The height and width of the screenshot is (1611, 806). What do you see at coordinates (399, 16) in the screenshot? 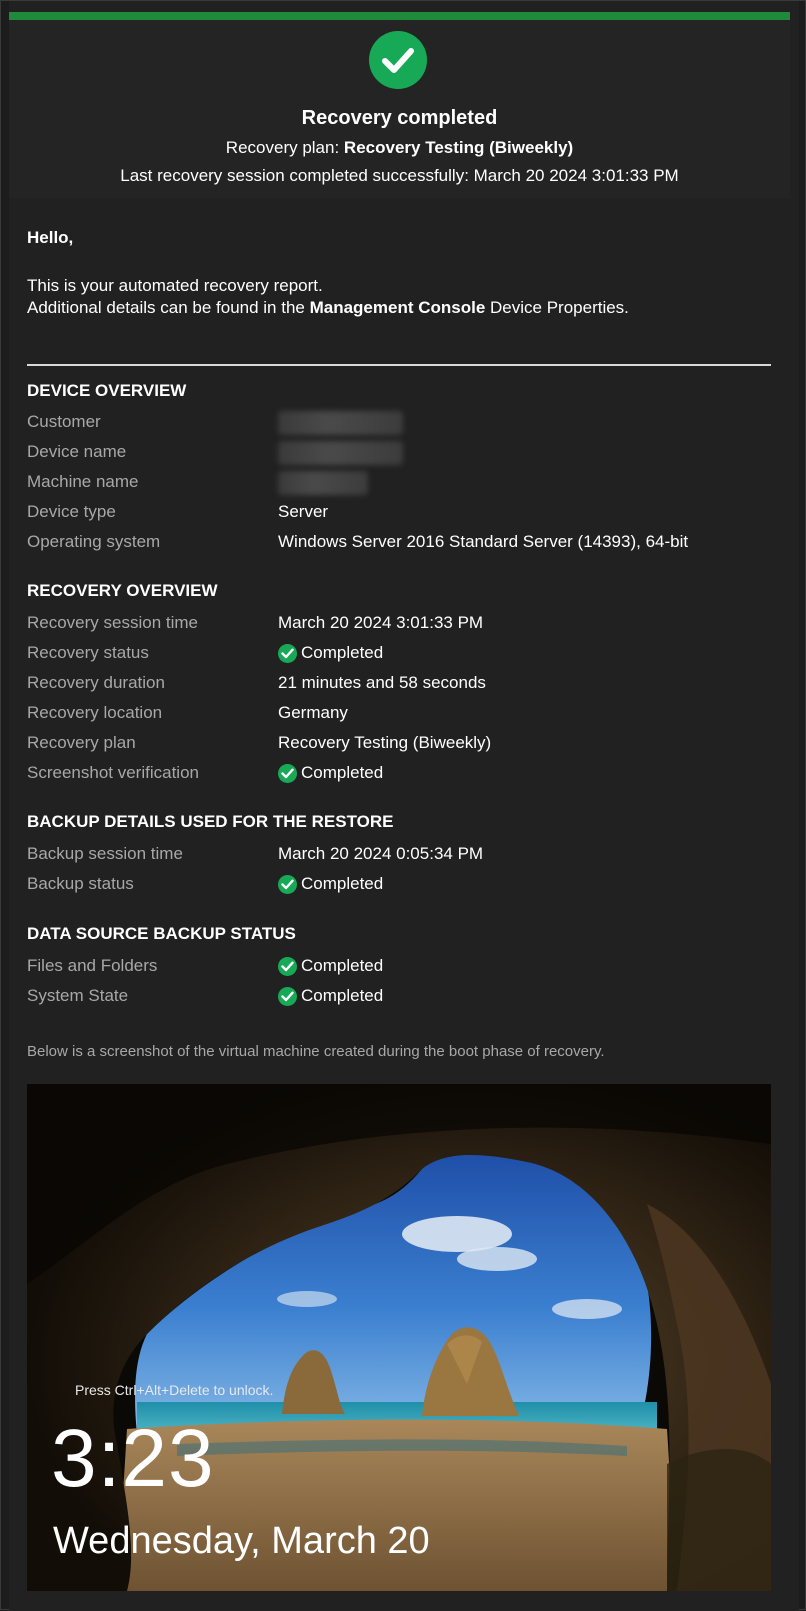
I see `status-accent-bar` at bounding box center [399, 16].